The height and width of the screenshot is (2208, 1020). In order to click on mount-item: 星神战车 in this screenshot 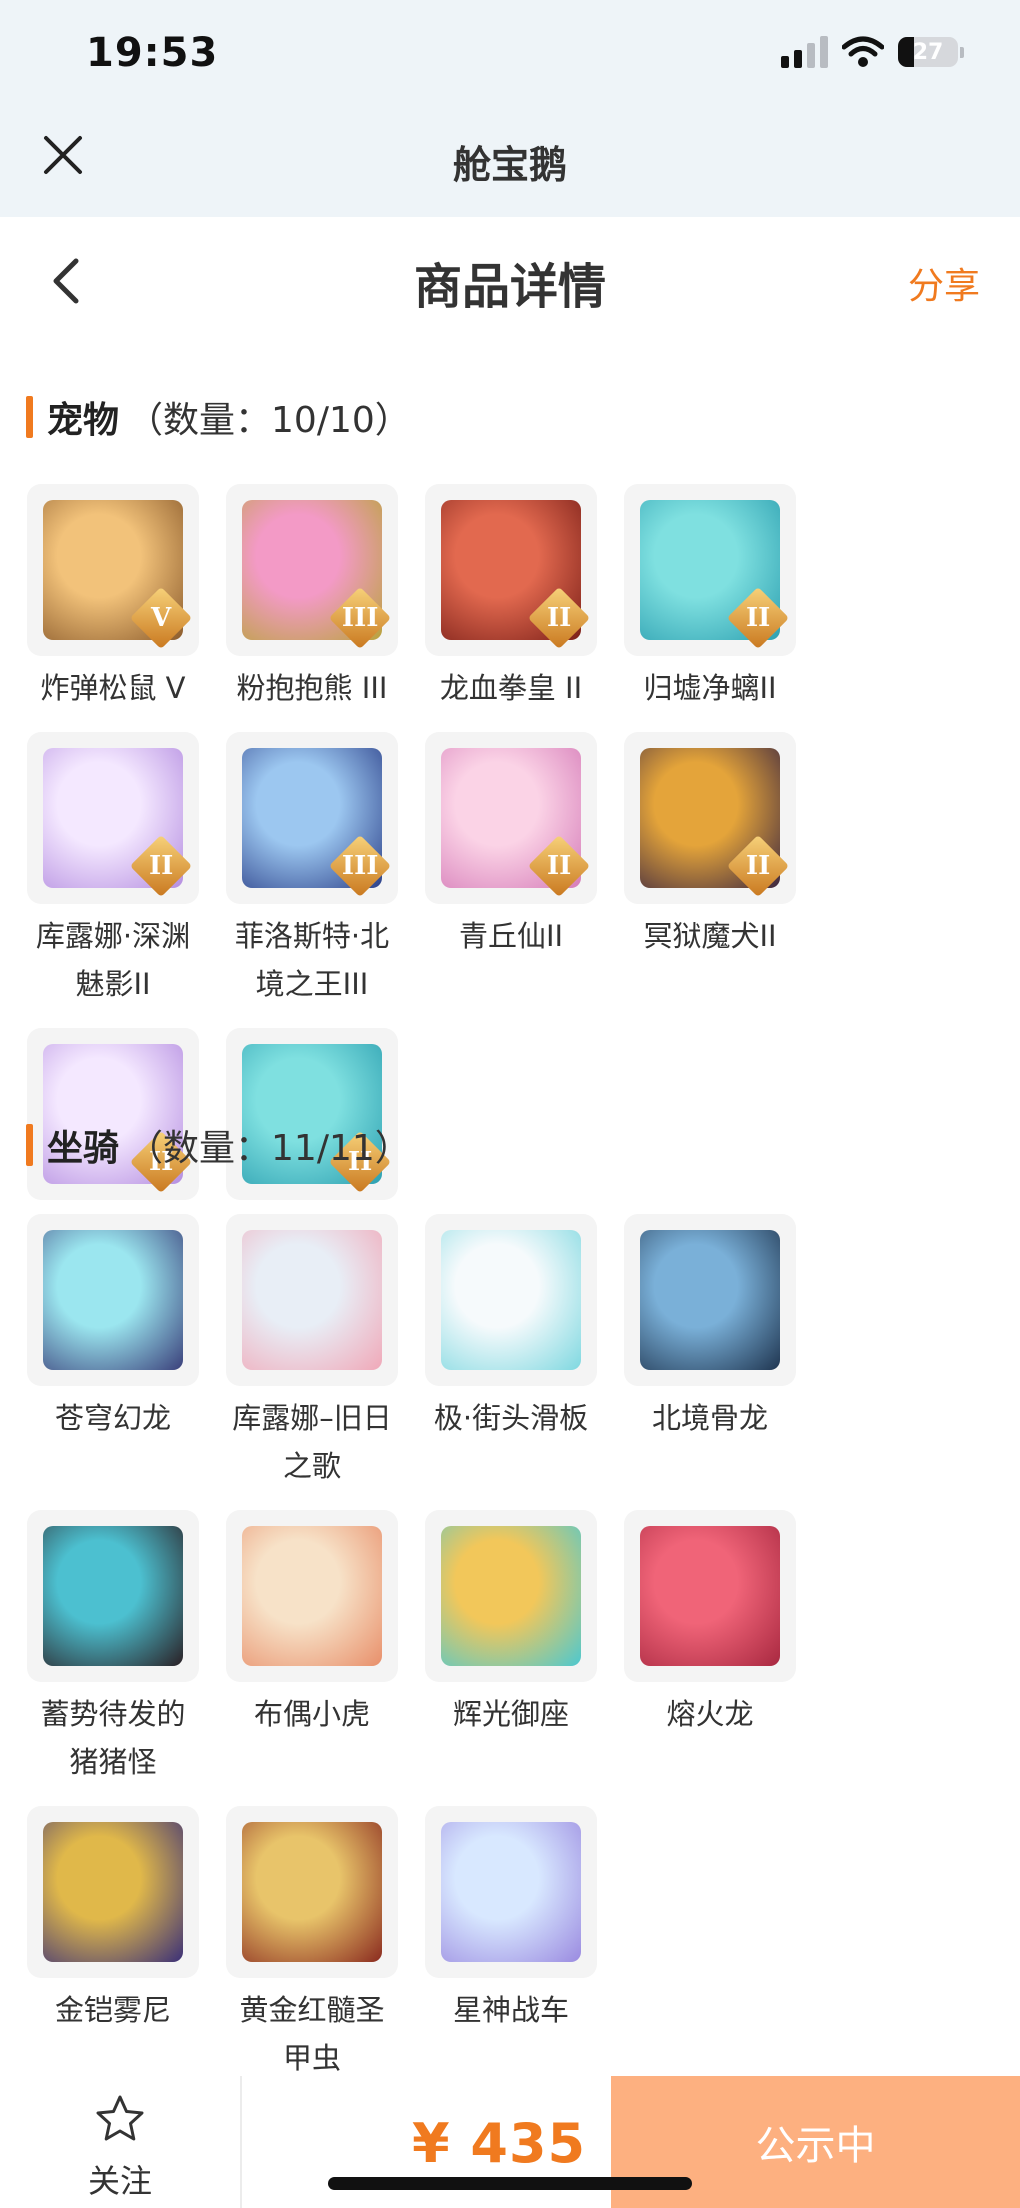, I will do `click(511, 1944)`.